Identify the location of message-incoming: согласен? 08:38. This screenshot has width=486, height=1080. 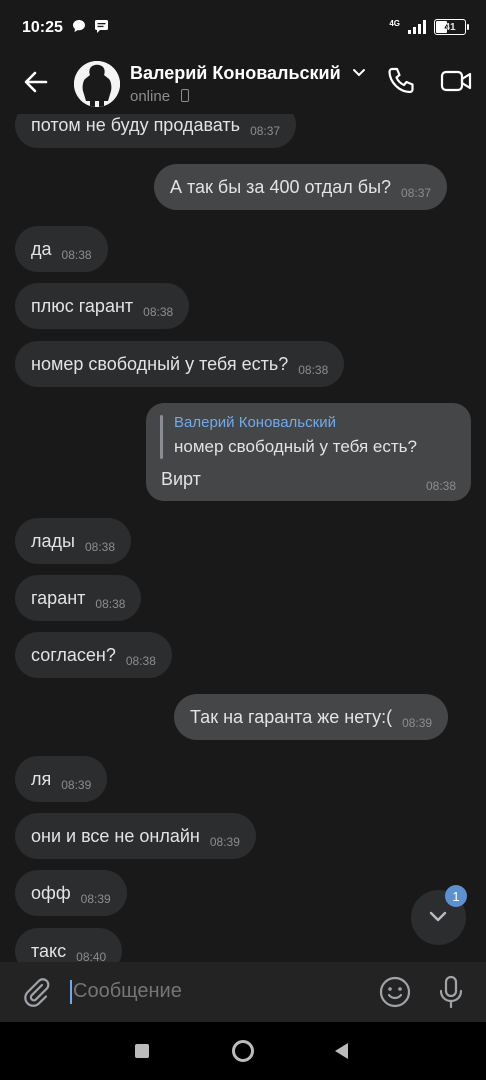
(93, 655).